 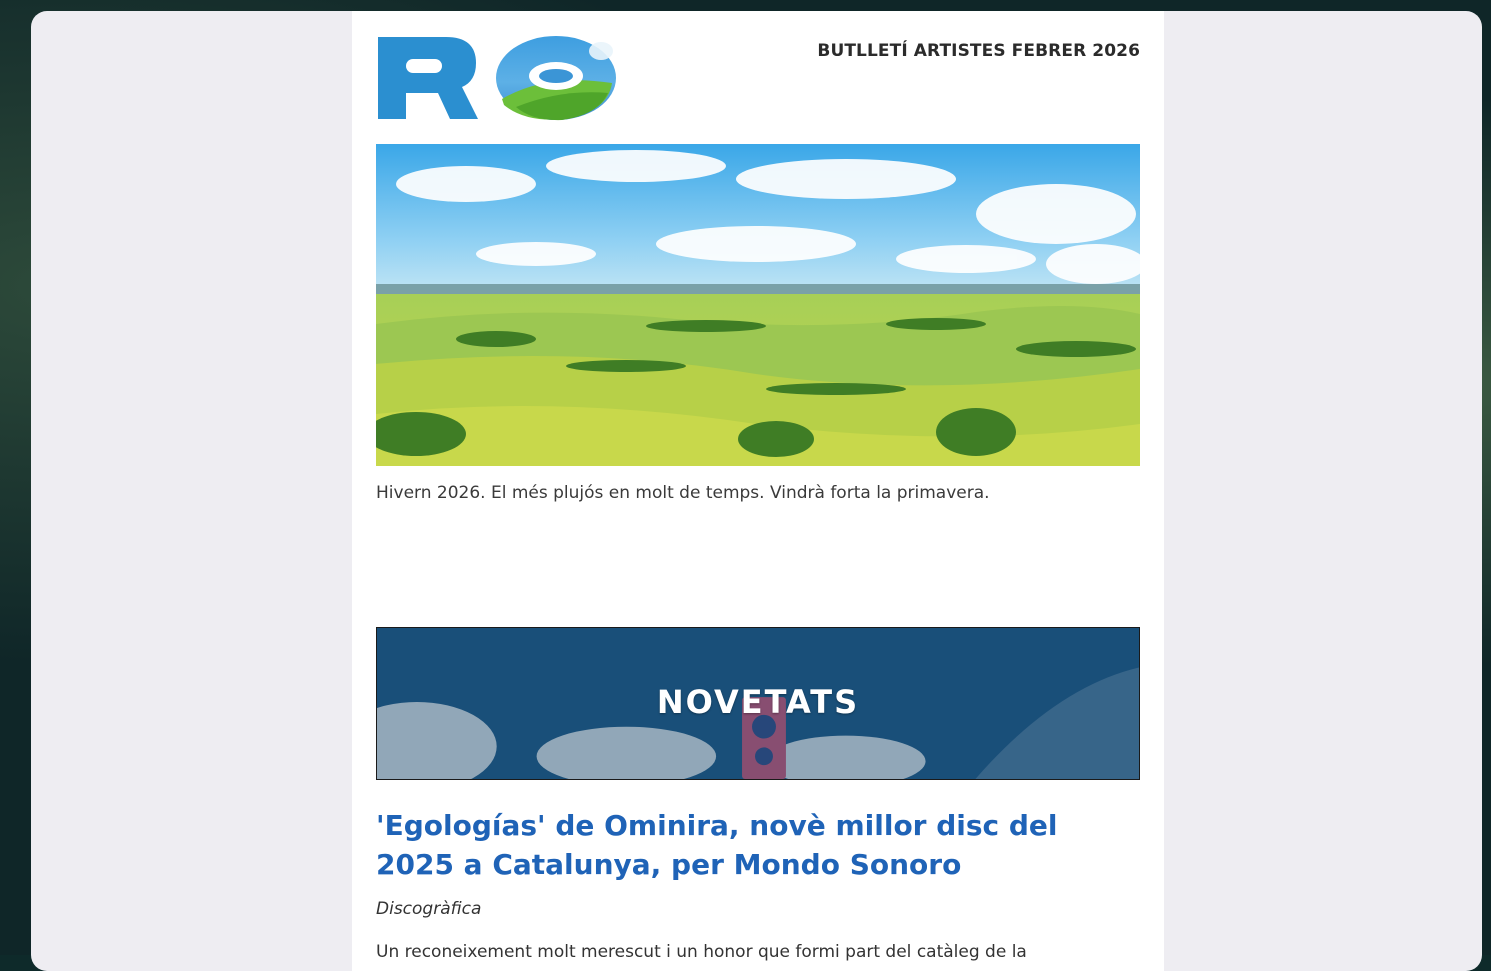 What do you see at coordinates (429, 909) in the screenshot?
I see `article-byline: Discogràfica` at bounding box center [429, 909].